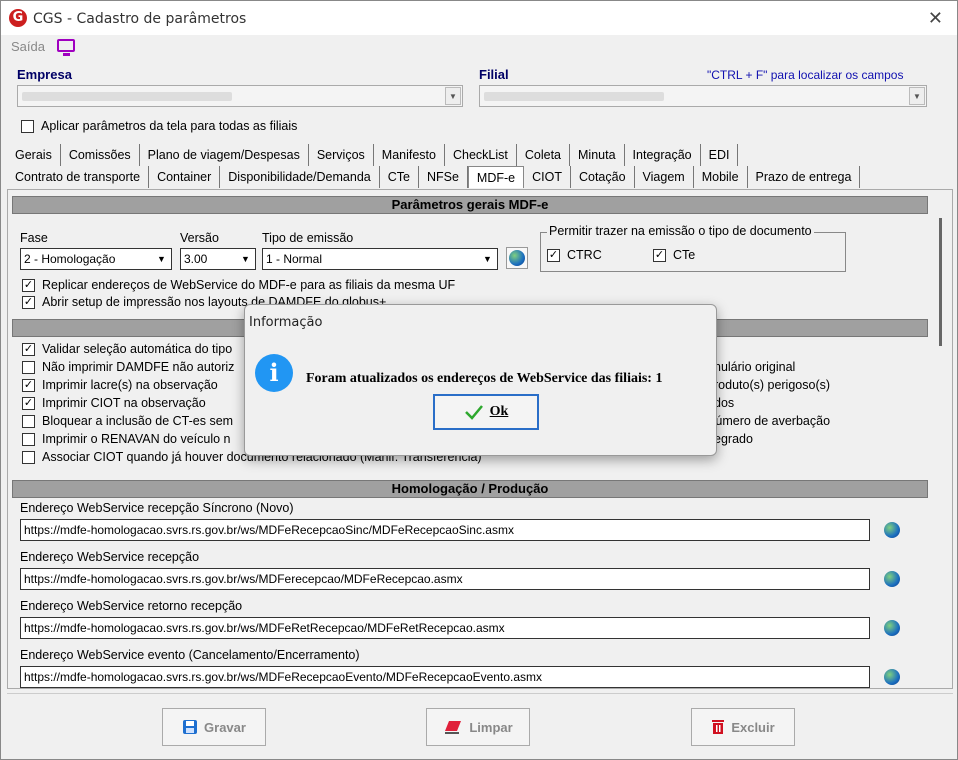 This screenshot has height=760, width=958. What do you see at coordinates (138, 367) in the screenshot?
I see `option-label: Não imprimir DAMDFE não autoriz` at bounding box center [138, 367].